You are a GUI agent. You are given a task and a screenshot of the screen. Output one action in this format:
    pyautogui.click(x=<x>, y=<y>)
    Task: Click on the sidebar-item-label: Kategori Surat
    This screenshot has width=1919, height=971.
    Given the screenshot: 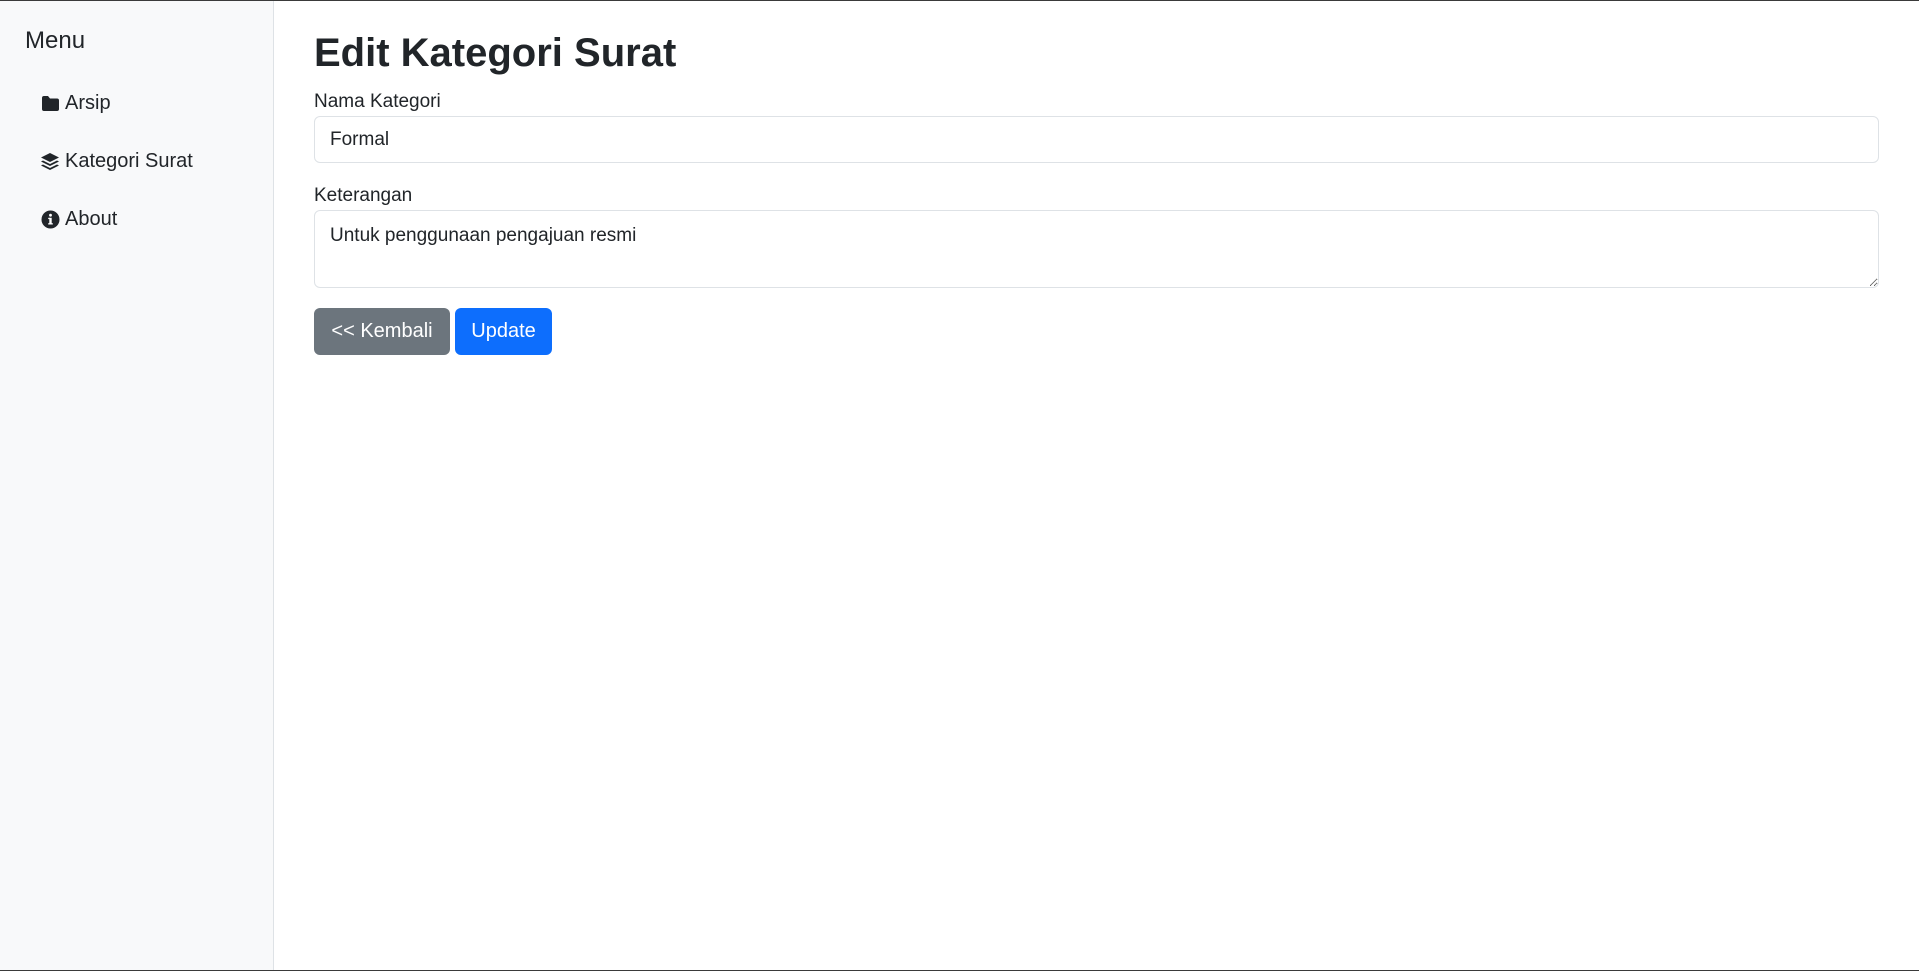 What is the action you would take?
    pyautogui.click(x=129, y=160)
    